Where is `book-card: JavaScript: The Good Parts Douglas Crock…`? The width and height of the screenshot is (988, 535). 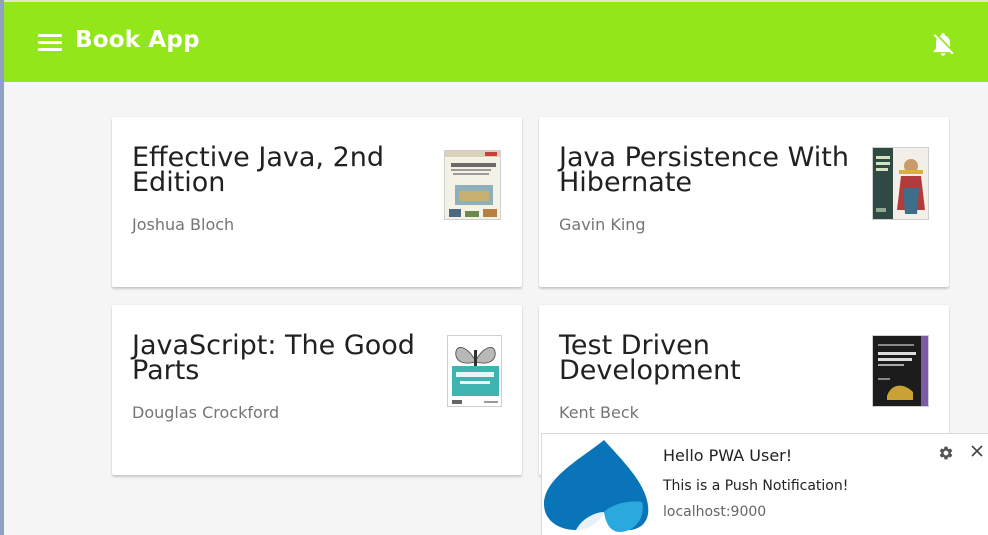
book-card: JavaScript: The Good Parts Douglas Crock… is located at coordinates (317, 390).